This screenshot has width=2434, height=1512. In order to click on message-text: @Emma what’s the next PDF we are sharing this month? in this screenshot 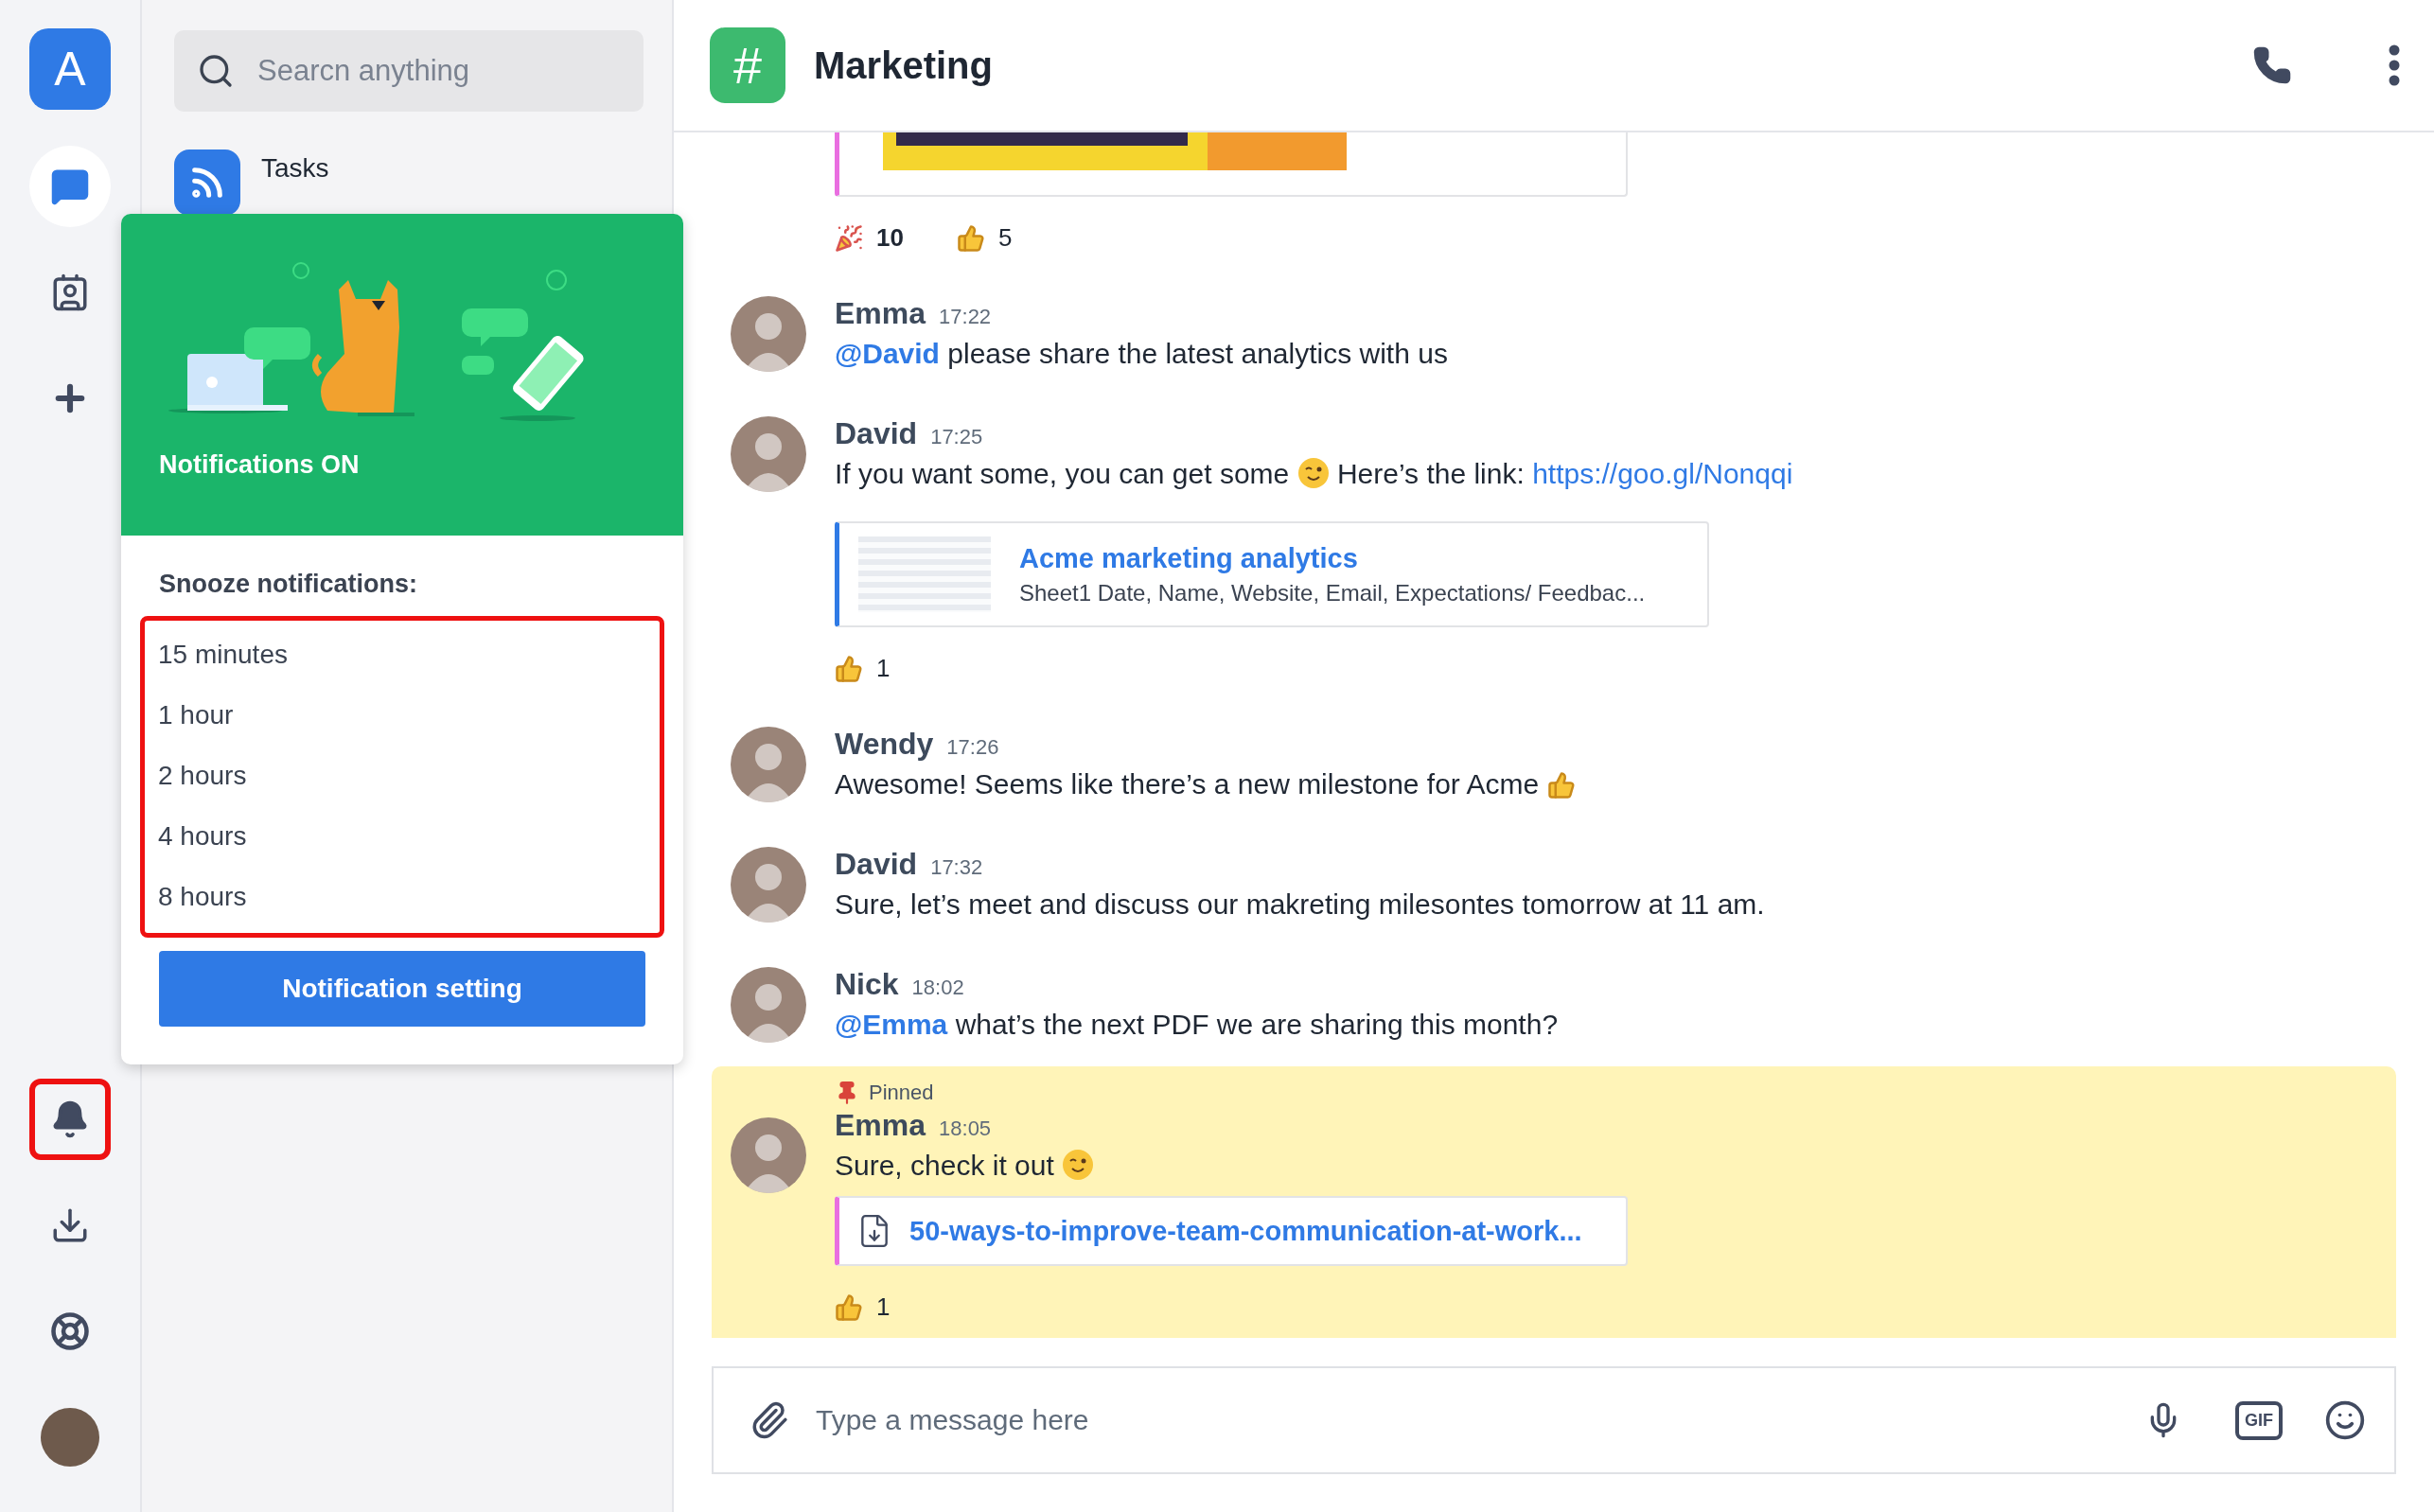, I will do `click(1197, 1025)`.